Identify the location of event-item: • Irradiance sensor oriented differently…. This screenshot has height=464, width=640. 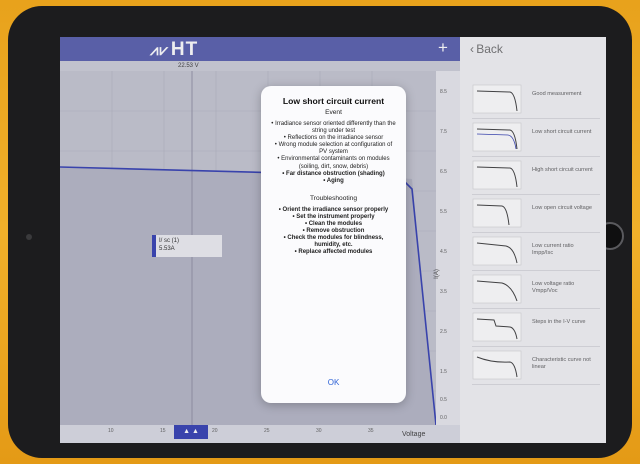
(333, 128).